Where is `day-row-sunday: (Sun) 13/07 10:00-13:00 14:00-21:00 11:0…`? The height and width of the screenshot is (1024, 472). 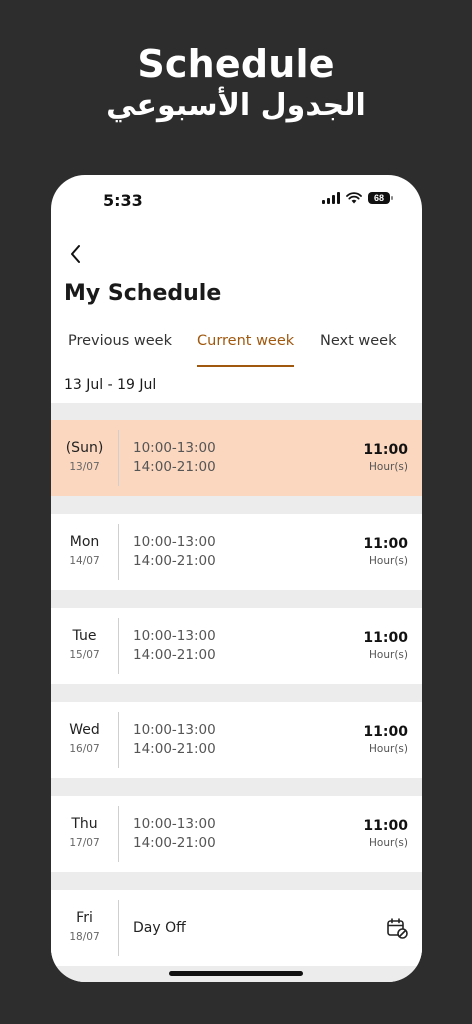 day-row-sunday: (Sun) 13/07 10:00-13:00 14:00-21:00 11:0… is located at coordinates (236, 458).